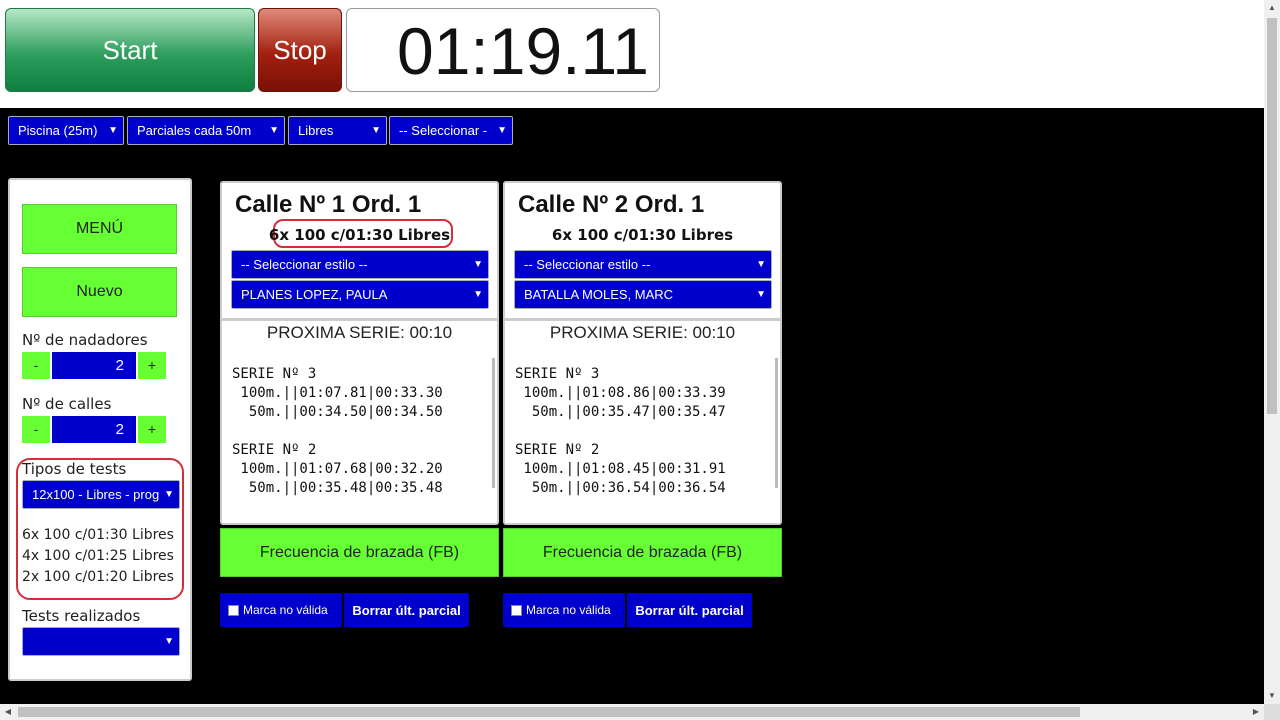 This screenshot has height=720, width=1280. I want to click on vertical-scroll-thumb, so click(1272, 216).